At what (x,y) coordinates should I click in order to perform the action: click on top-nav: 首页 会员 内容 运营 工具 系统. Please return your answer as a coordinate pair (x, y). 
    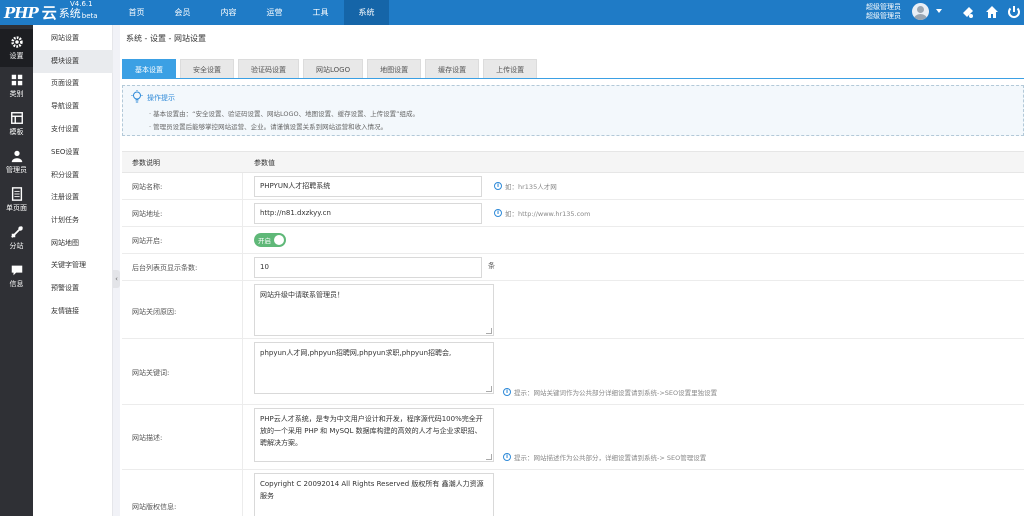
    Looking at the image, I should click on (252, 12).